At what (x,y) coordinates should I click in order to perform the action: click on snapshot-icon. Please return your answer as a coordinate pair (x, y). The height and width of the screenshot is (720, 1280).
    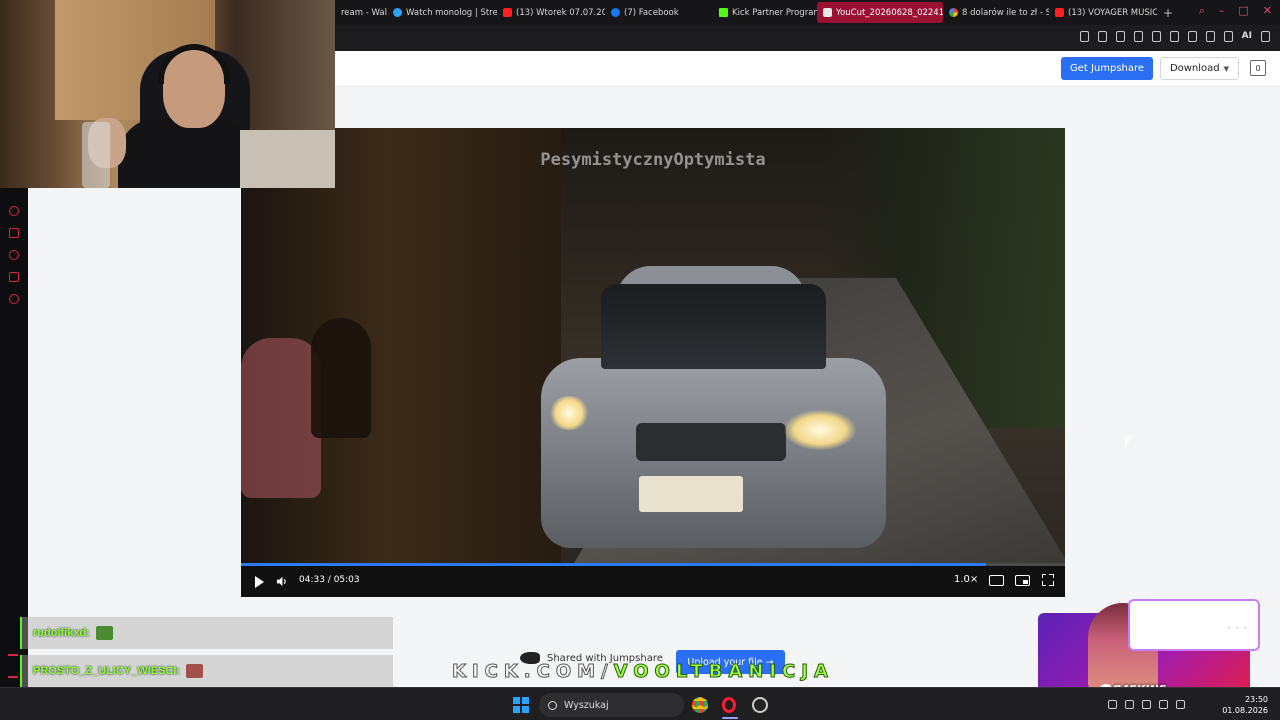
    Looking at the image, I should click on (1102, 36).